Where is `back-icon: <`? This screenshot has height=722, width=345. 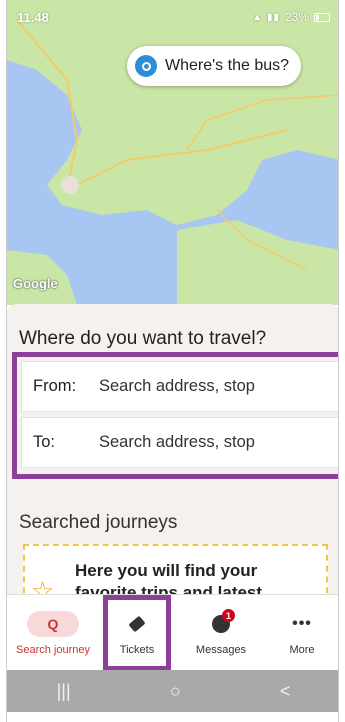
back-icon: < is located at coordinates (285, 691).